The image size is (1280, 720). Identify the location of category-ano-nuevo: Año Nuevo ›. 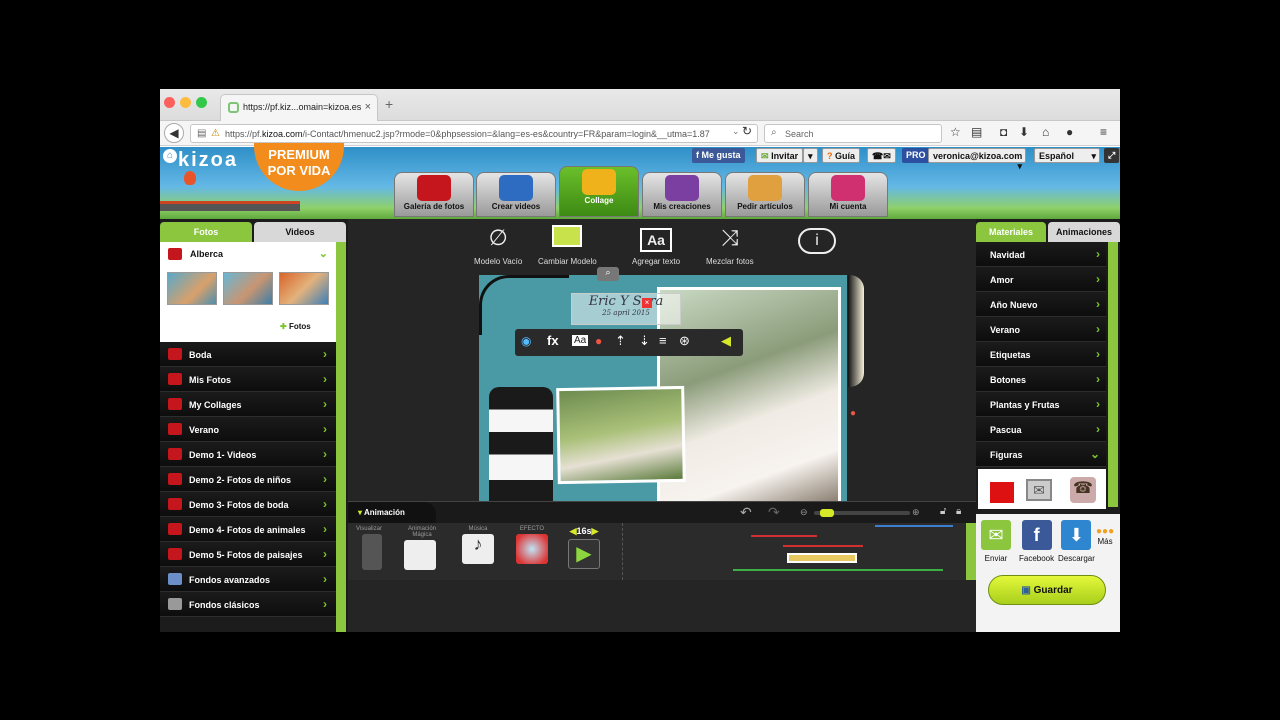
(1041, 304).